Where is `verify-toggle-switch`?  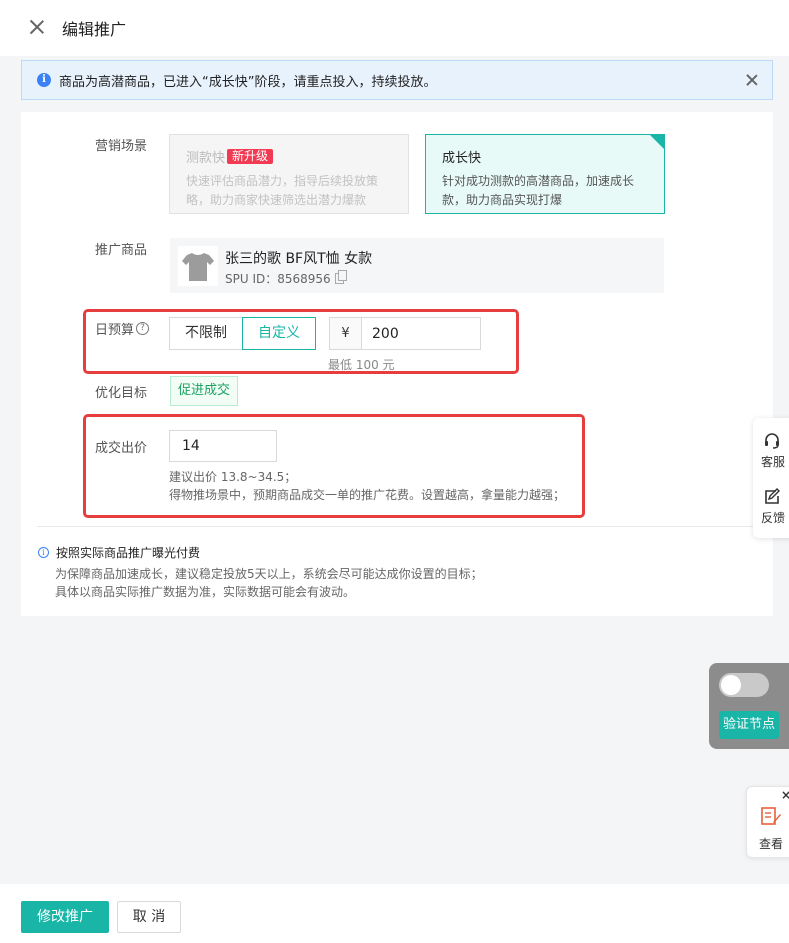
verify-toggle-switch is located at coordinates (744, 685).